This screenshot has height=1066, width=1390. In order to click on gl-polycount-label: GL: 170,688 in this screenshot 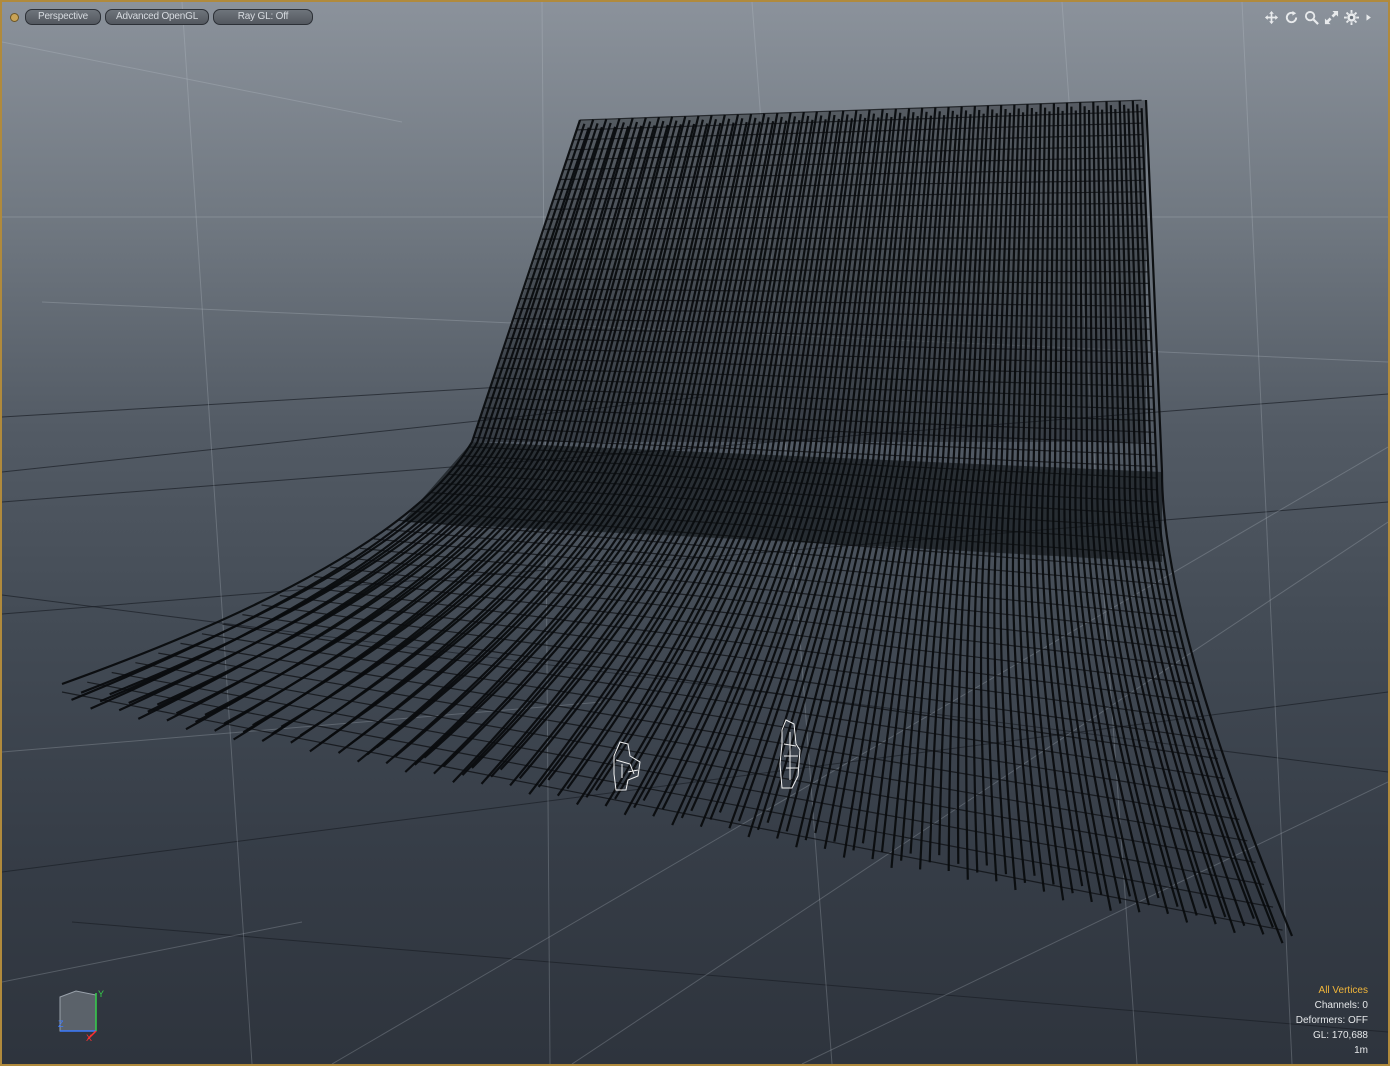, I will do `click(1340, 1035)`.